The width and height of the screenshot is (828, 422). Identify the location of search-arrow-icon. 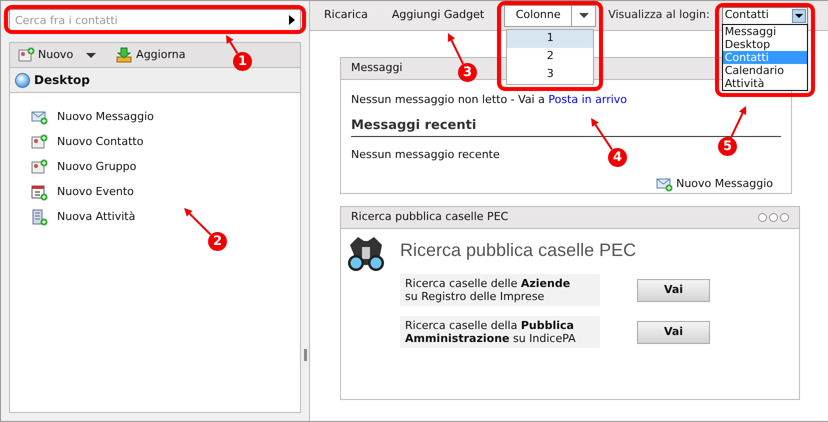
(292, 20).